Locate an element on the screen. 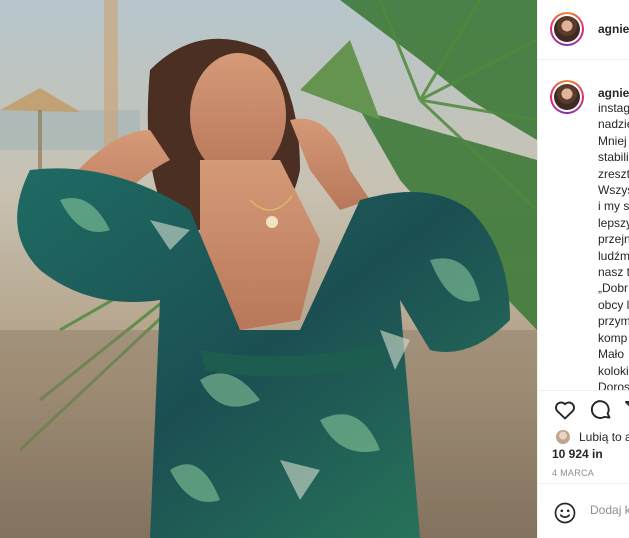  caption-line: obcy l is located at coordinates (613, 304).